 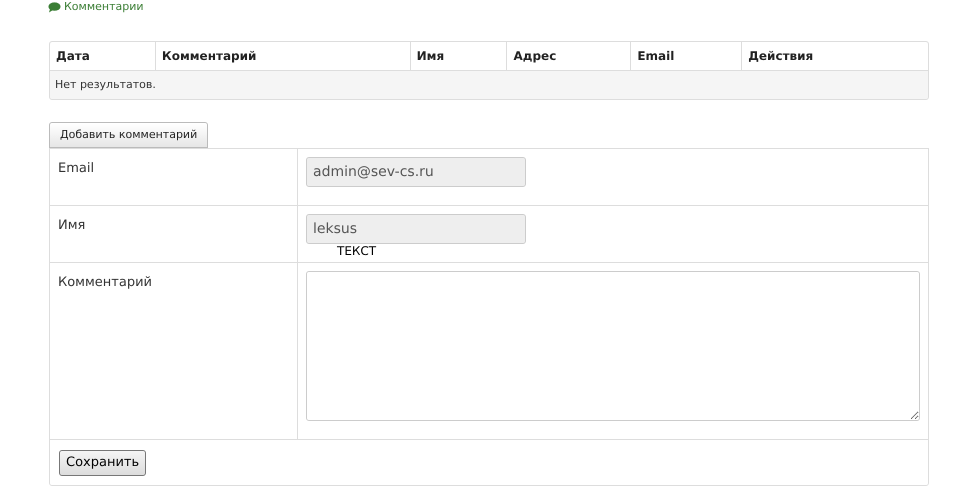 I want to click on add-comment-button: Добавить комментарий, so click(x=128, y=135).